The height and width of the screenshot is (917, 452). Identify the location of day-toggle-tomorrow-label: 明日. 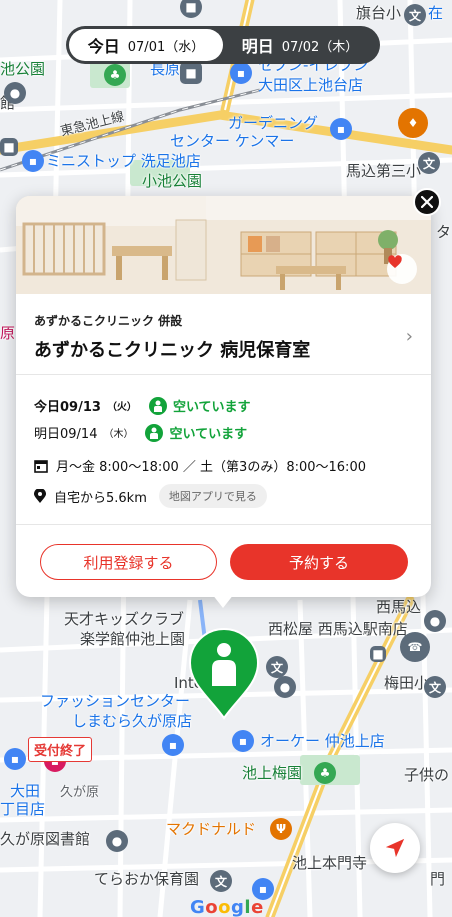
(257, 46).